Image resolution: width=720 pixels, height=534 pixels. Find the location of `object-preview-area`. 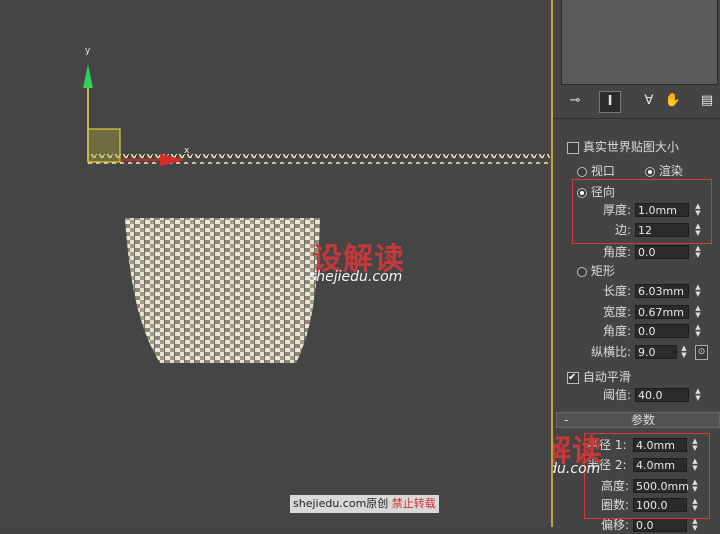

object-preview-area is located at coordinates (639, 42).